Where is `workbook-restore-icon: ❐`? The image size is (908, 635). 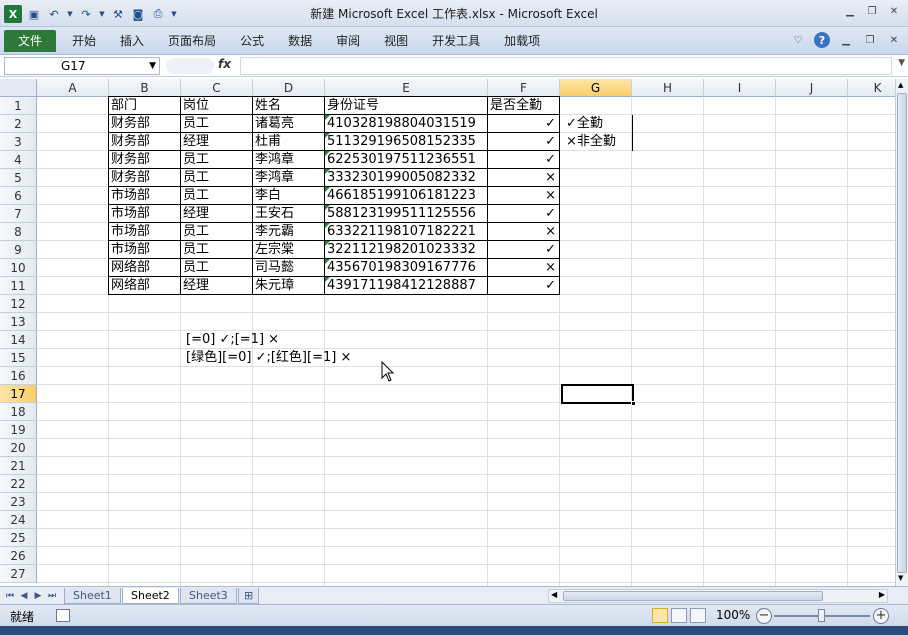 workbook-restore-icon: ❐ is located at coordinates (870, 40).